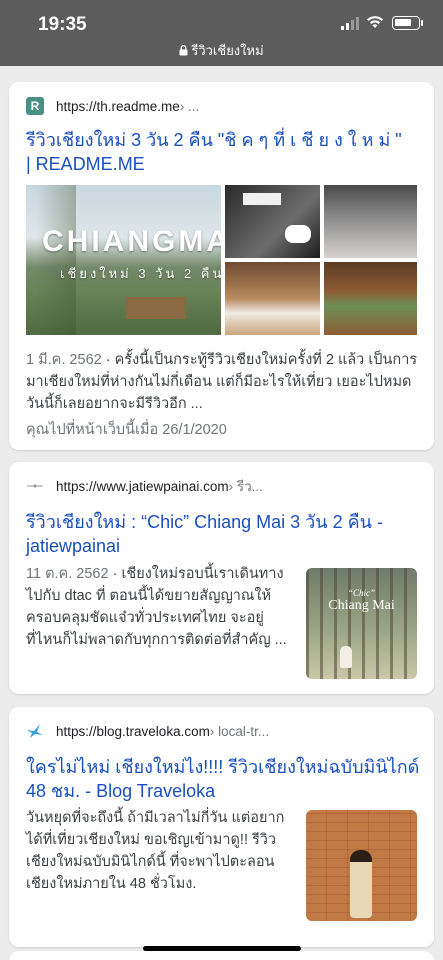 This screenshot has height=960, width=443. I want to click on chiang-mai-river-image: CHIANGMA เชียงใหม่ 3 วัน 2 คืน, so click(123, 260).